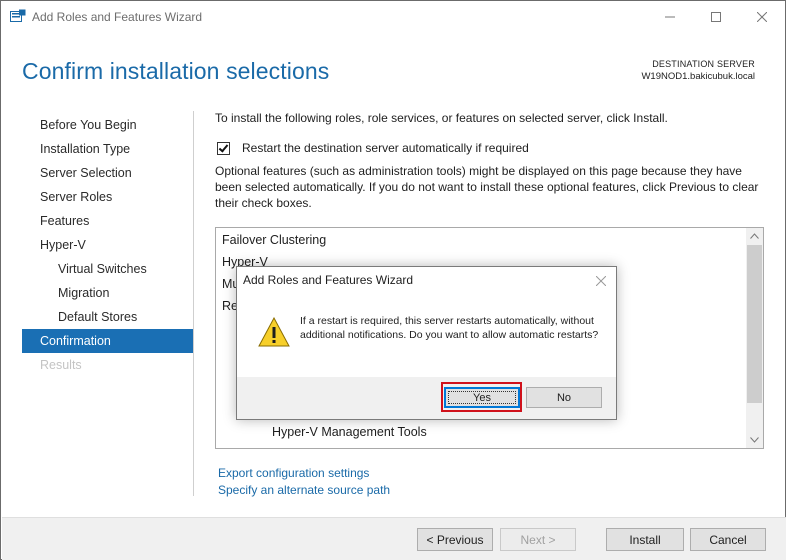  What do you see at coordinates (107, 221) in the screenshot?
I see `nav-item-features: Features` at bounding box center [107, 221].